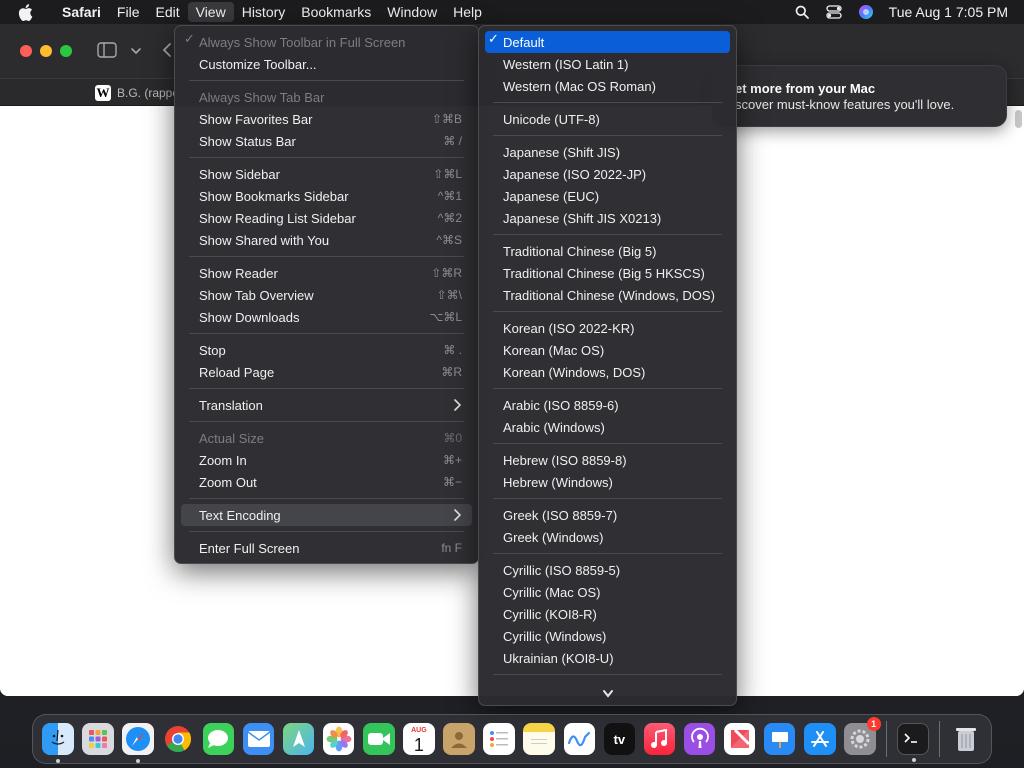 This screenshot has width=1024, height=768. Describe the element at coordinates (834, 12) in the screenshot. I see `control-center-icon` at that location.